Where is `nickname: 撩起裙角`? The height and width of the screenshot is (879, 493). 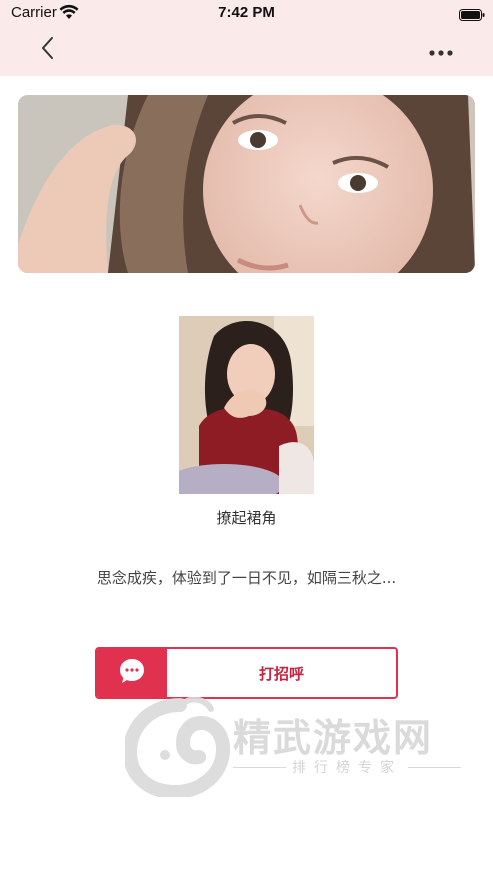
nickname: 撩起裙角 is located at coordinates (246, 518).